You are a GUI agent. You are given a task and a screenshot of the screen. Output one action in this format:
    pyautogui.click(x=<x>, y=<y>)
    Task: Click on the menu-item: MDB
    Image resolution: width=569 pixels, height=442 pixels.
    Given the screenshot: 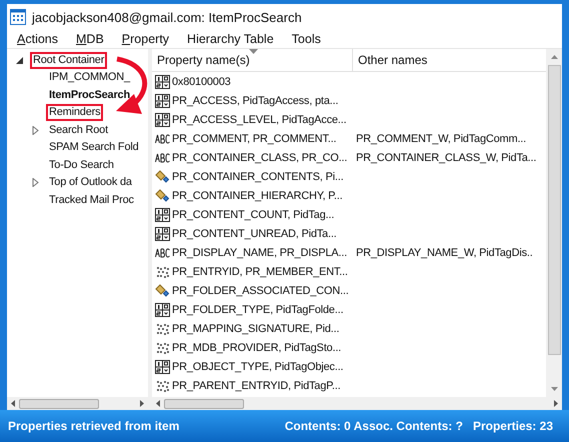 What is the action you would take?
    pyautogui.click(x=90, y=39)
    